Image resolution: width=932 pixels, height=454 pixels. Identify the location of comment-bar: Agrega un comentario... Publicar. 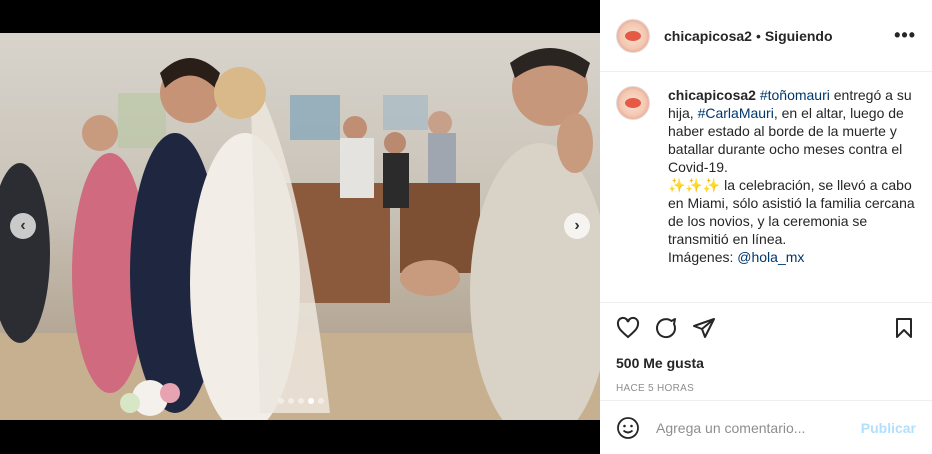
(766, 427).